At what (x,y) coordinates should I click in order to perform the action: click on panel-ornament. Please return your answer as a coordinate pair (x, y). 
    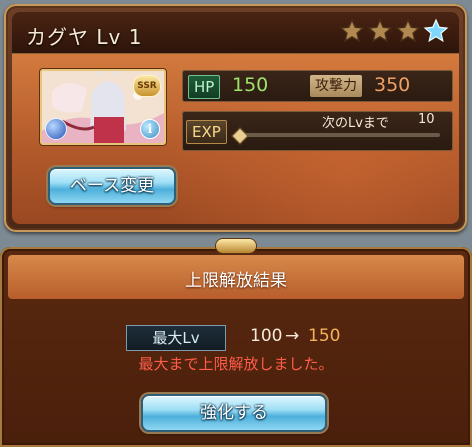
    Looking at the image, I should click on (236, 246).